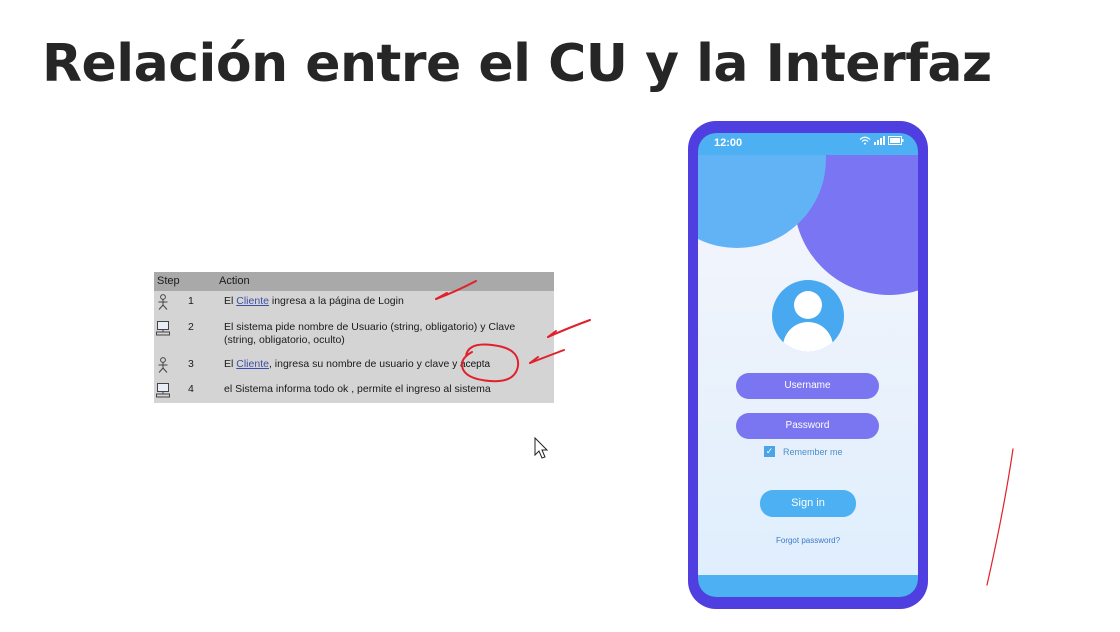 This screenshot has height=632, width=1120. What do you see at coordinates (1000, 517) in the screenshot?
I see `red-stroke` at bounding box center [1000, 517].